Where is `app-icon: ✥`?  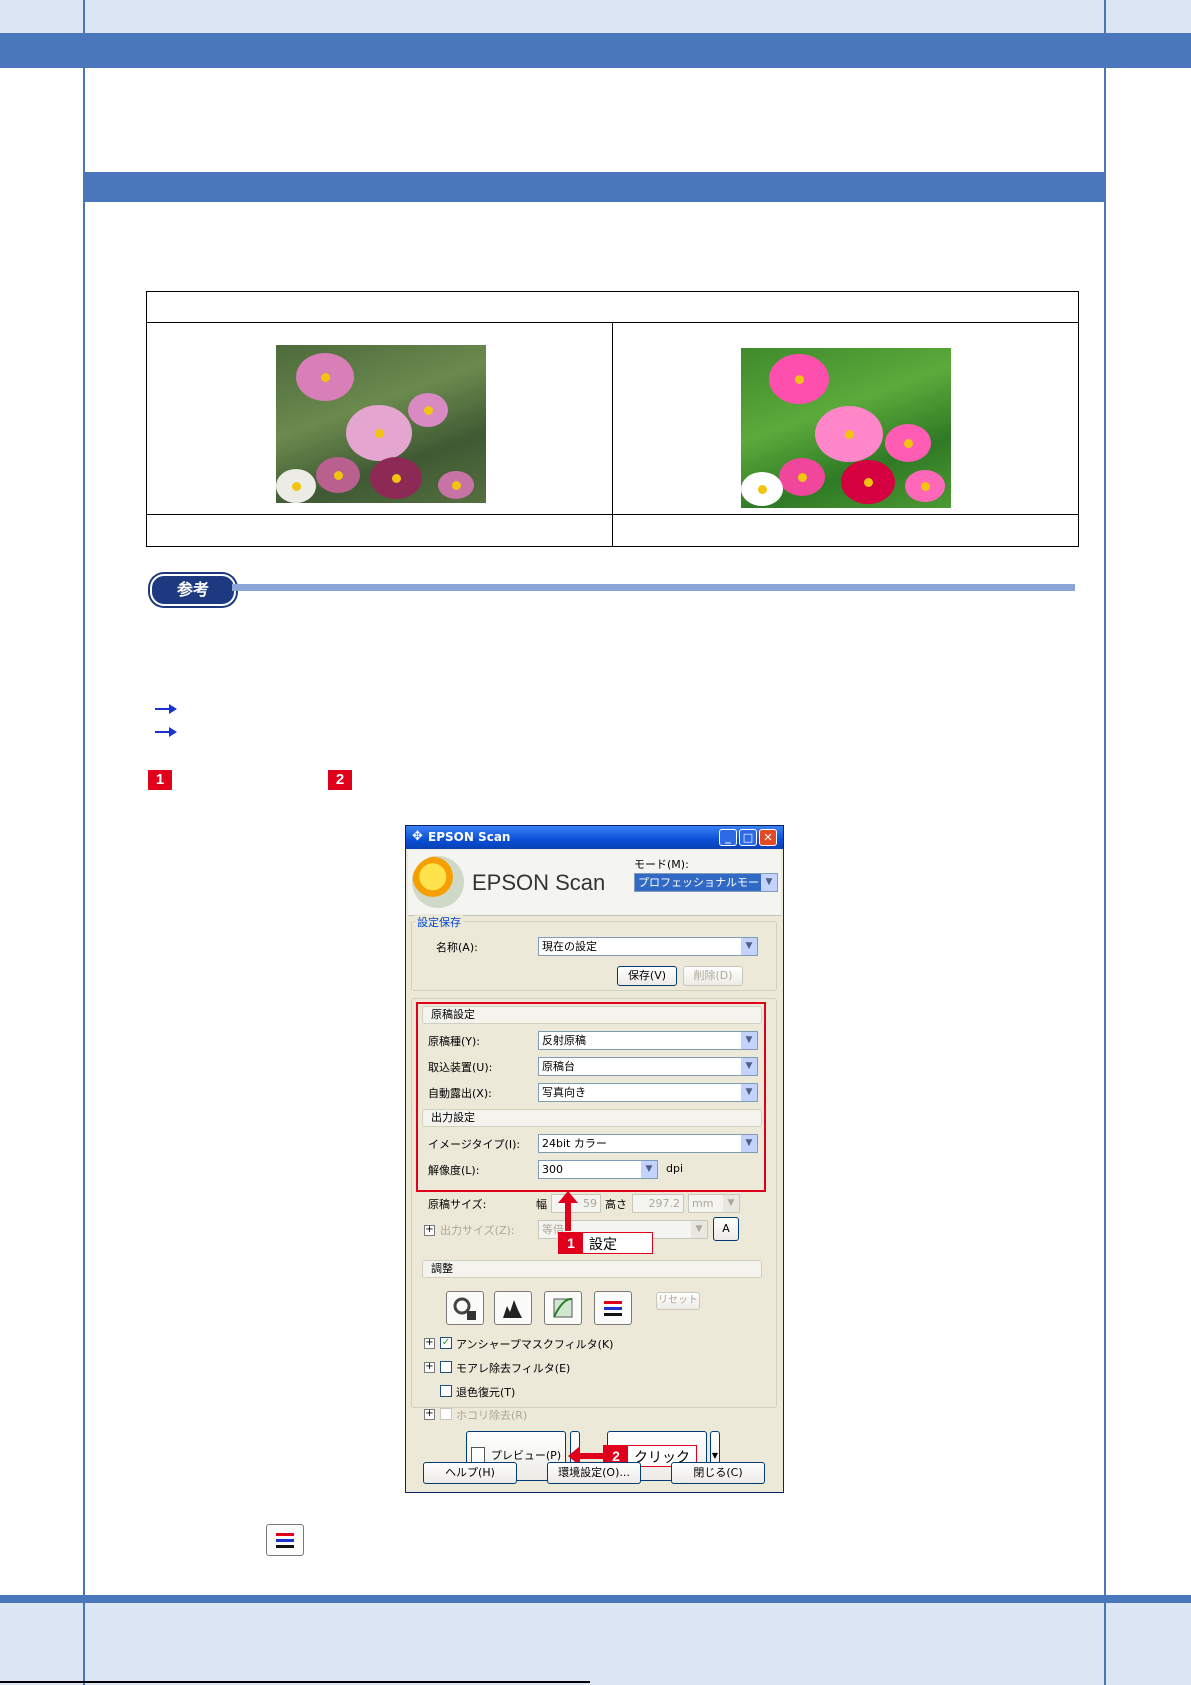 app-icon: ✥ is located at coordinates (417, 836).